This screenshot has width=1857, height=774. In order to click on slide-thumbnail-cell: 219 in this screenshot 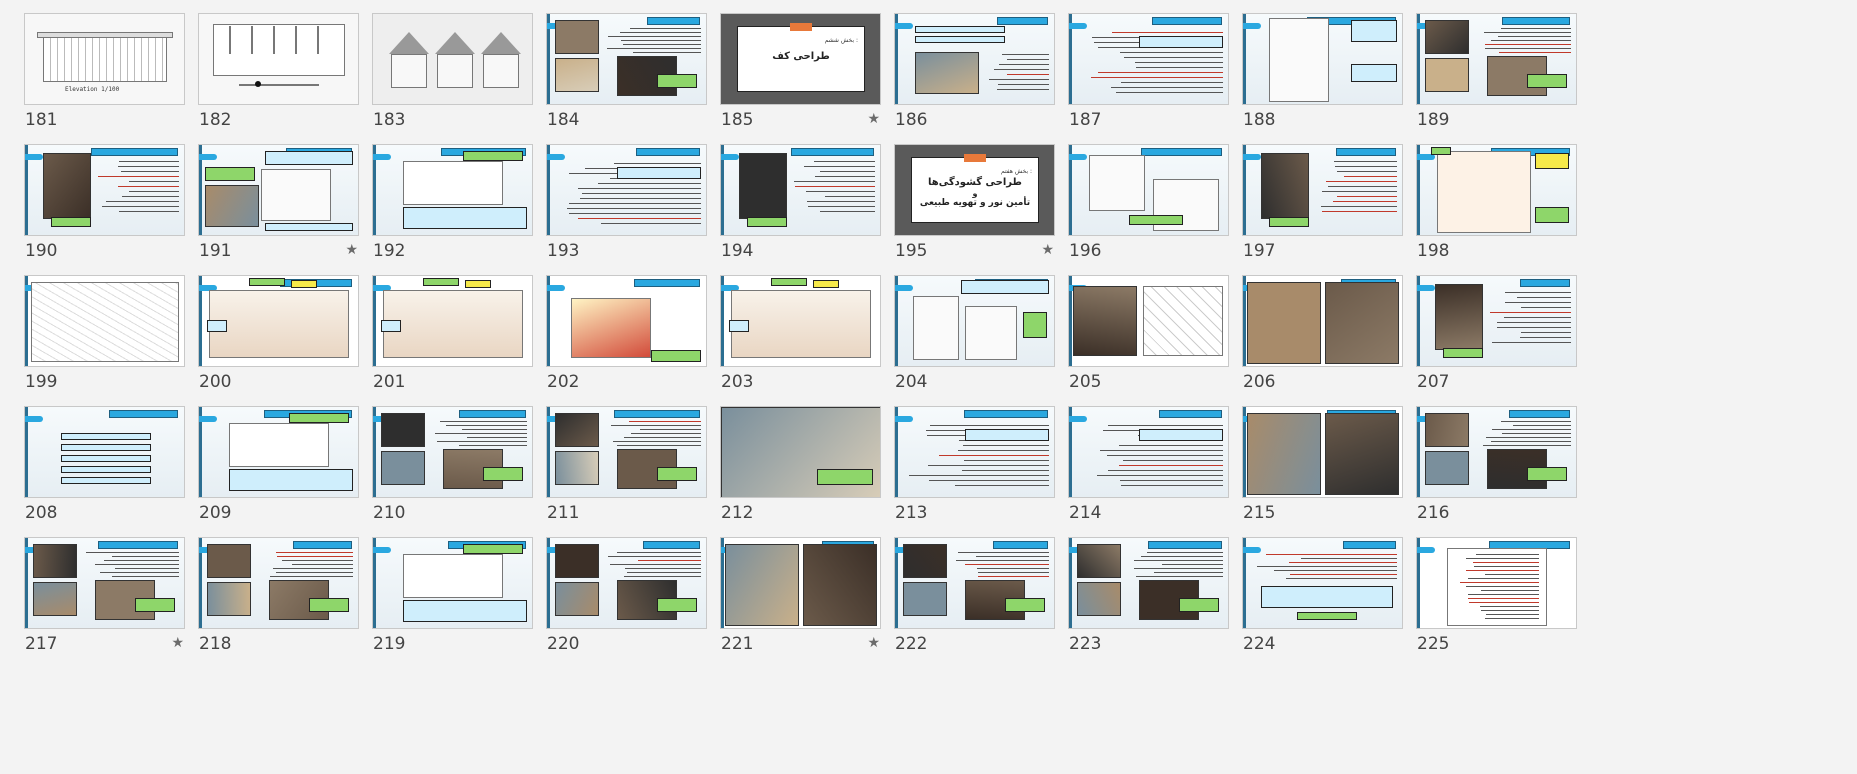, I will do `click(453, 594)`.